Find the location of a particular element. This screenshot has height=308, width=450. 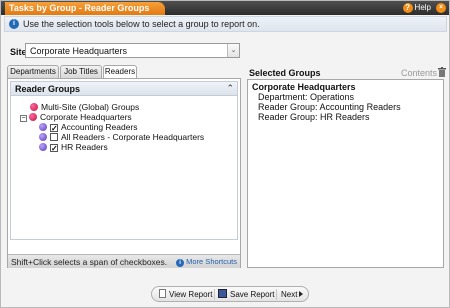

save-icon is located at coordinates (222, 293).